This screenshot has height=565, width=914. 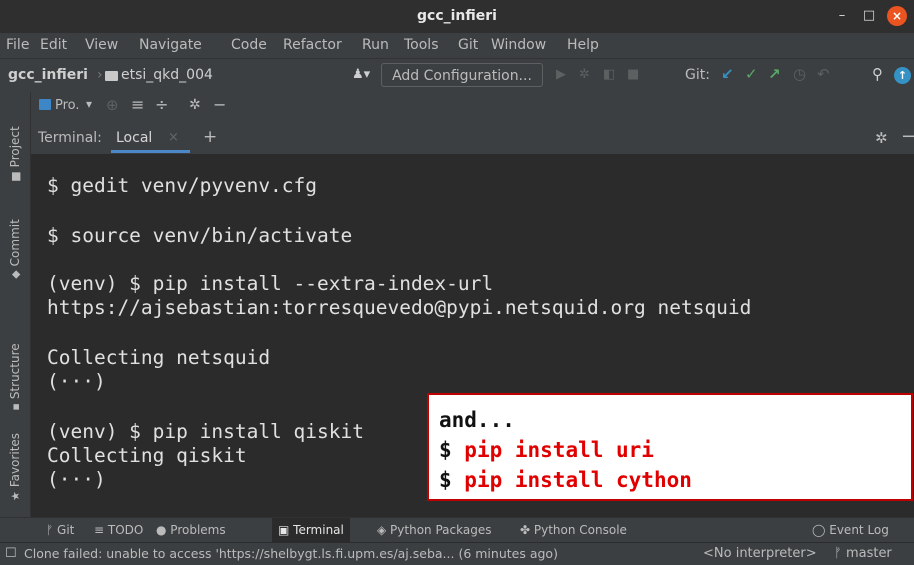 What do you see at coordinates (902, 75) in the screenshot?
I see `update-icon: ↑` at bounding box center [902, 75].